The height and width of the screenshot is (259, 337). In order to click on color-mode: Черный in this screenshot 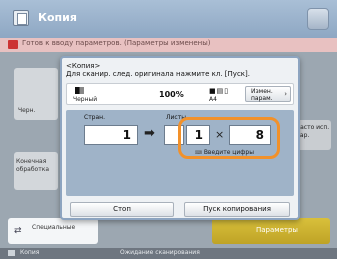, I will do `click(85, 99)`.